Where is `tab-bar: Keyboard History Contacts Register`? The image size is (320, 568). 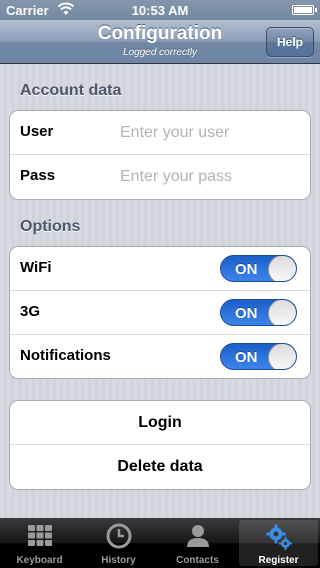 tab-bar: Keyboard History Contacts Register is located at coordinates (160, 543).